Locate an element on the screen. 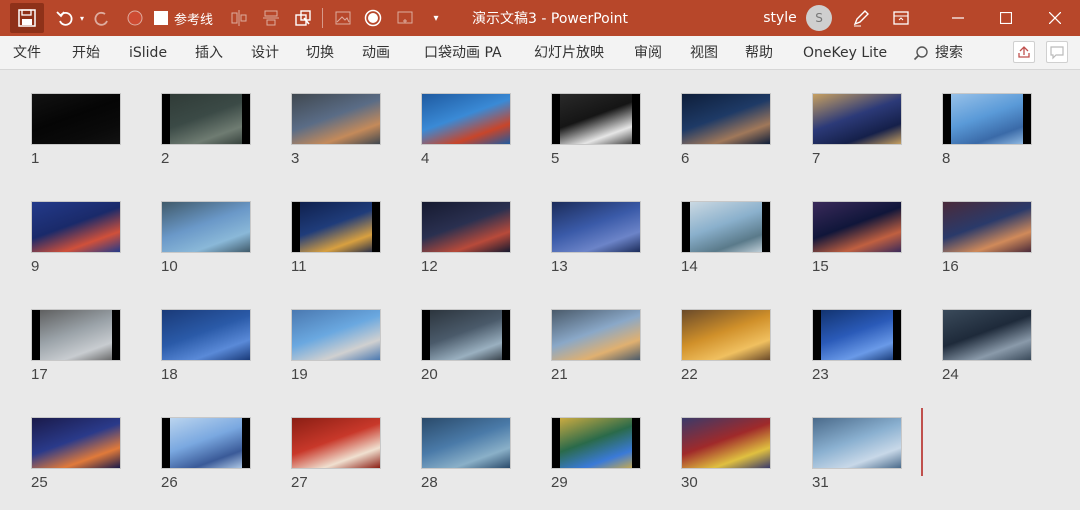  user-avatar-button: S is located at coordinates (819, 18).